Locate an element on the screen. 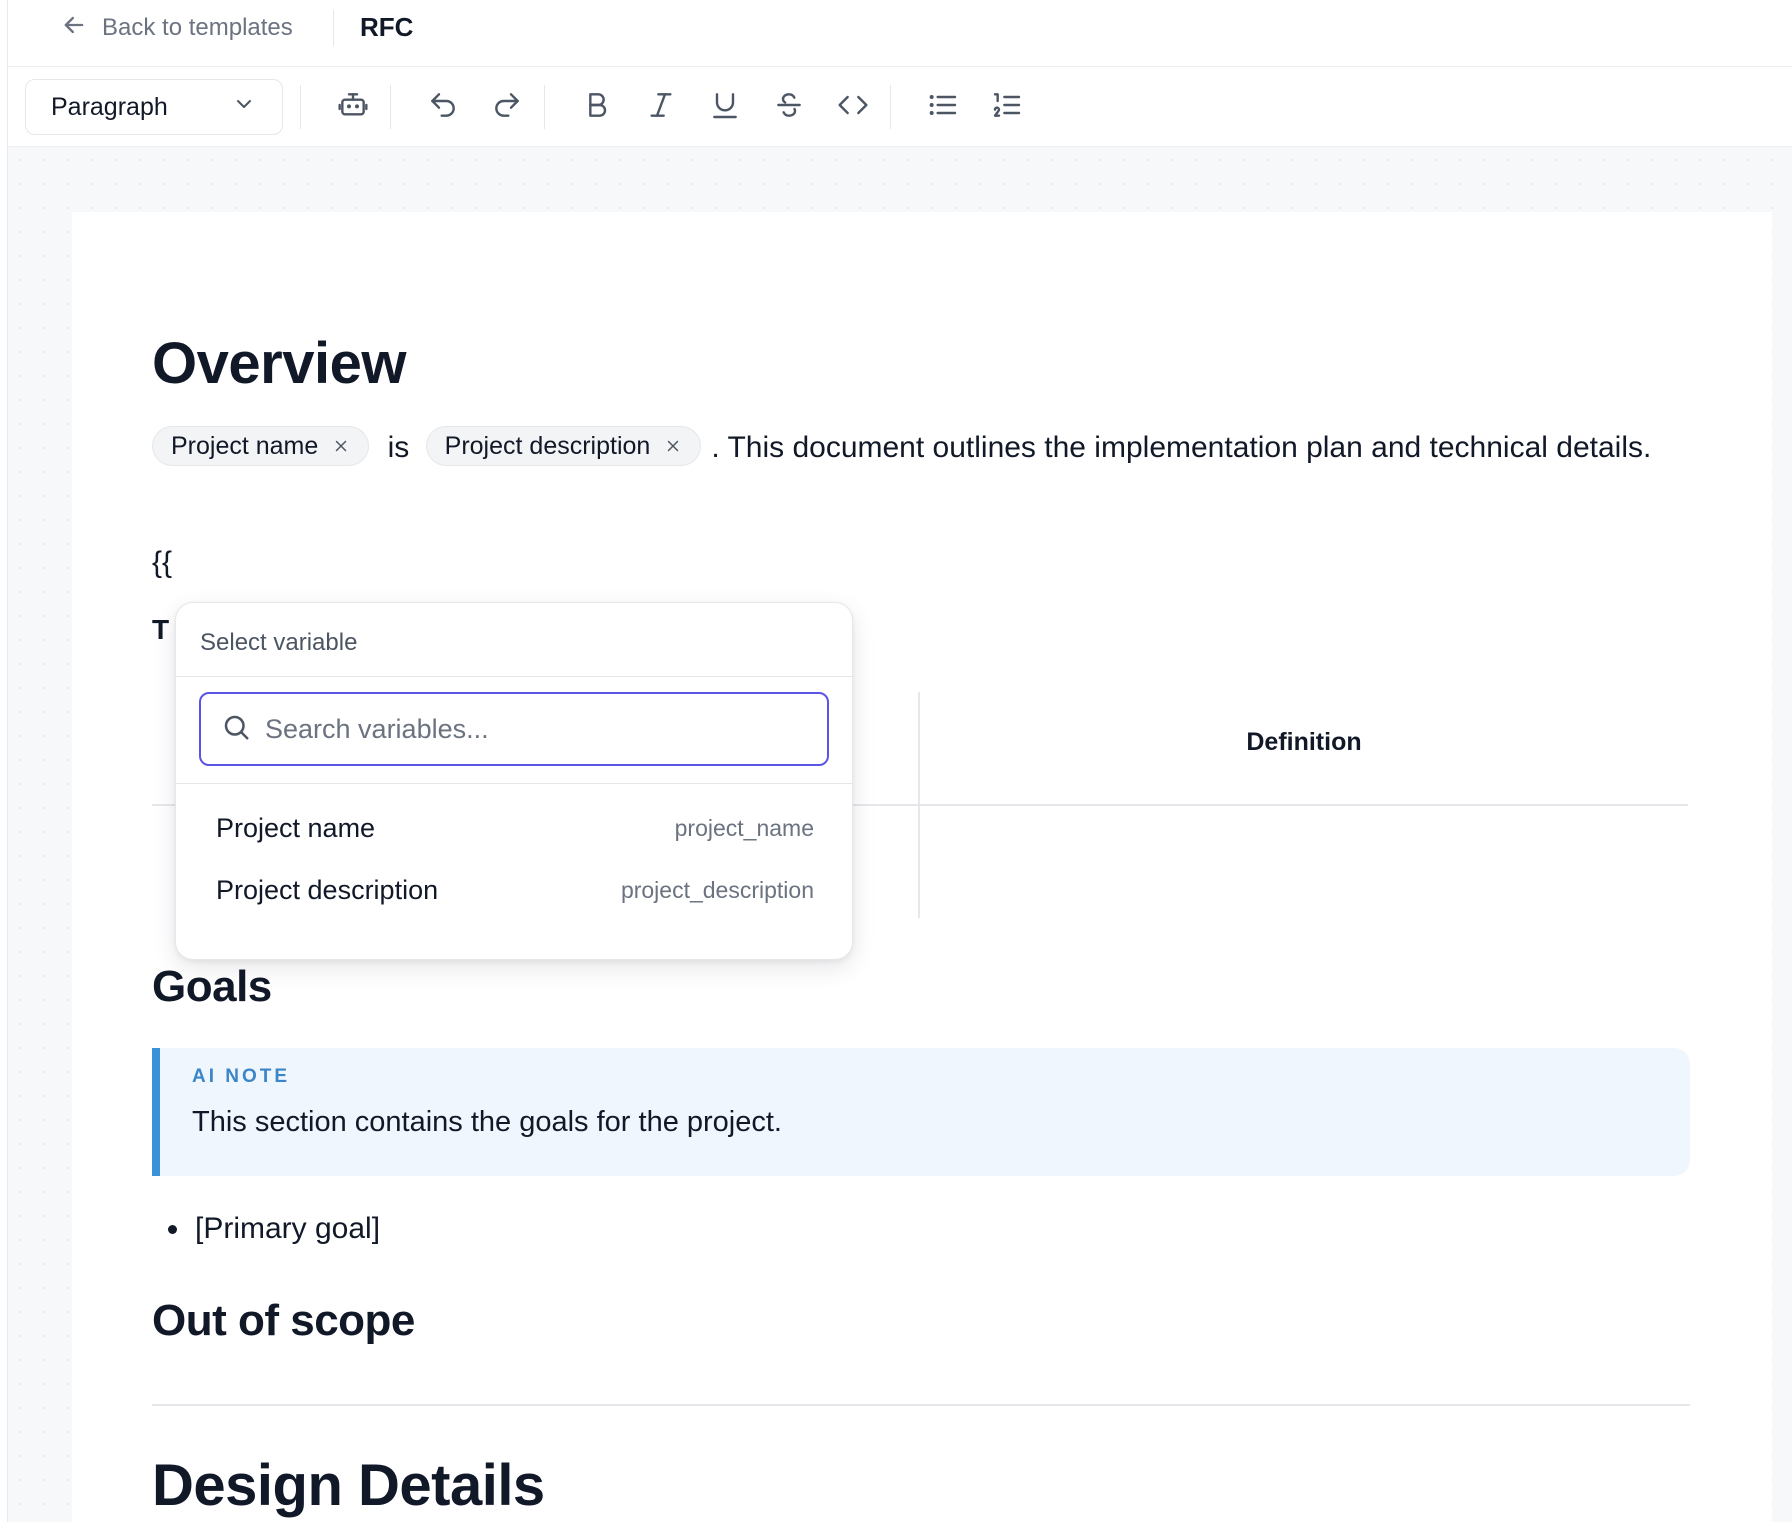 Image resolution: width=1792 pixels, height=1522 pixels. document-title: RFC is located at coordinates (387, 27).